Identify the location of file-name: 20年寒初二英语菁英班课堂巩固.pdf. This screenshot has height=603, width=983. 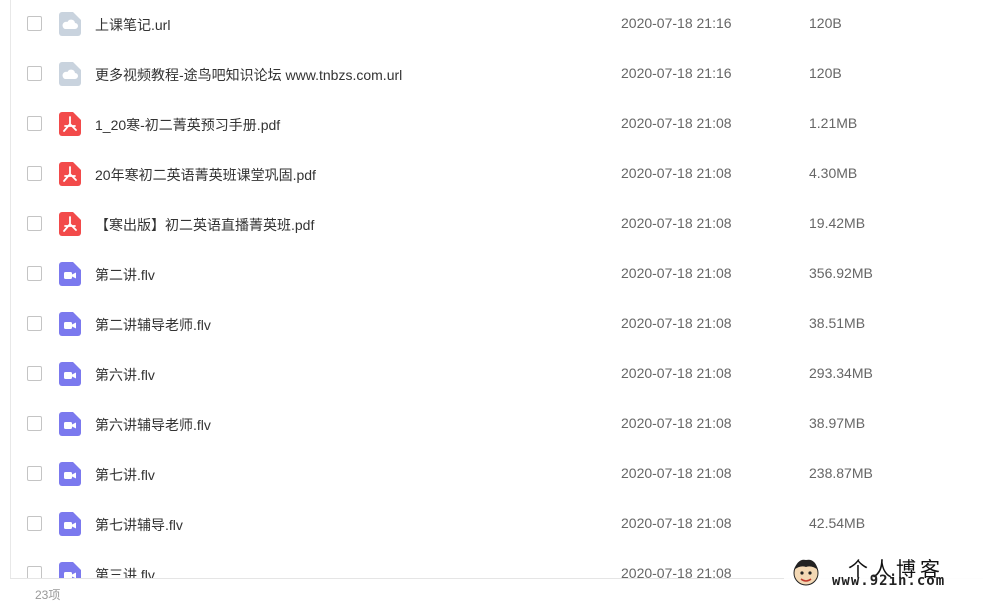
(205, 175).